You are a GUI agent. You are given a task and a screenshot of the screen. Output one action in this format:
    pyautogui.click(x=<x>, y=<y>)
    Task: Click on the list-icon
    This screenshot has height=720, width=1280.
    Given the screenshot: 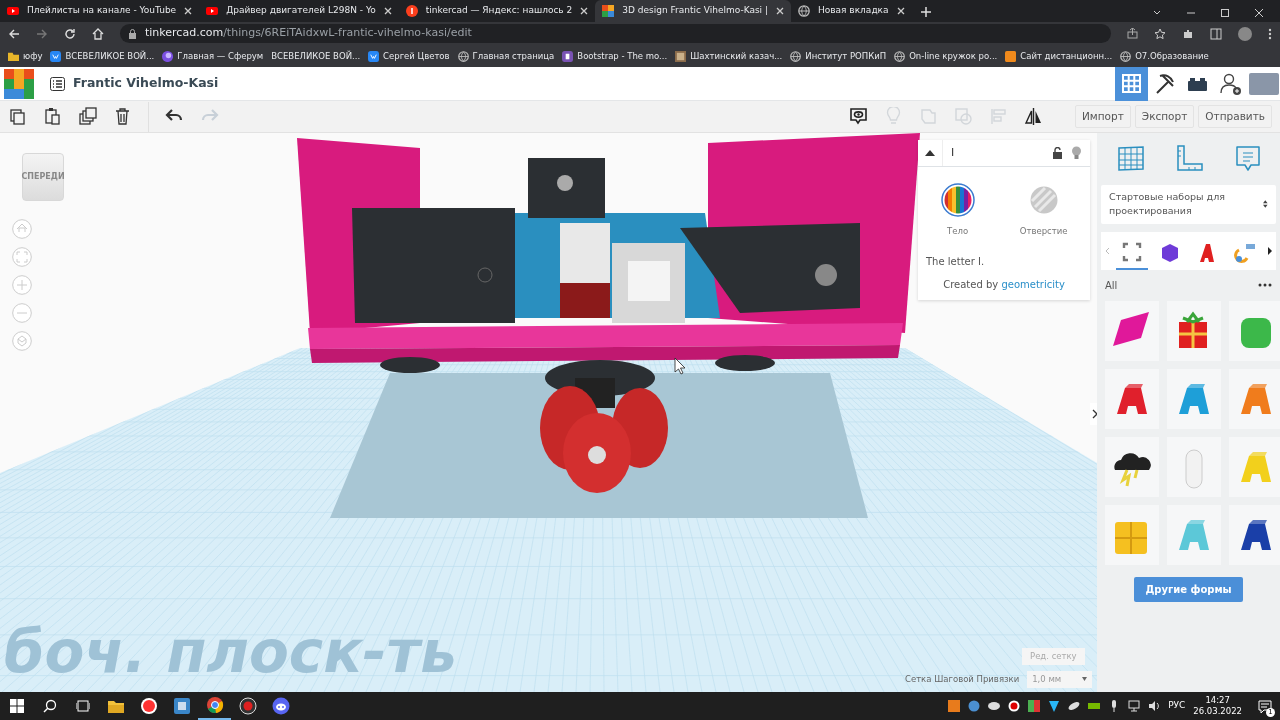 What is the action you would take?
    pyautogui.click(x=57, y=83)
    